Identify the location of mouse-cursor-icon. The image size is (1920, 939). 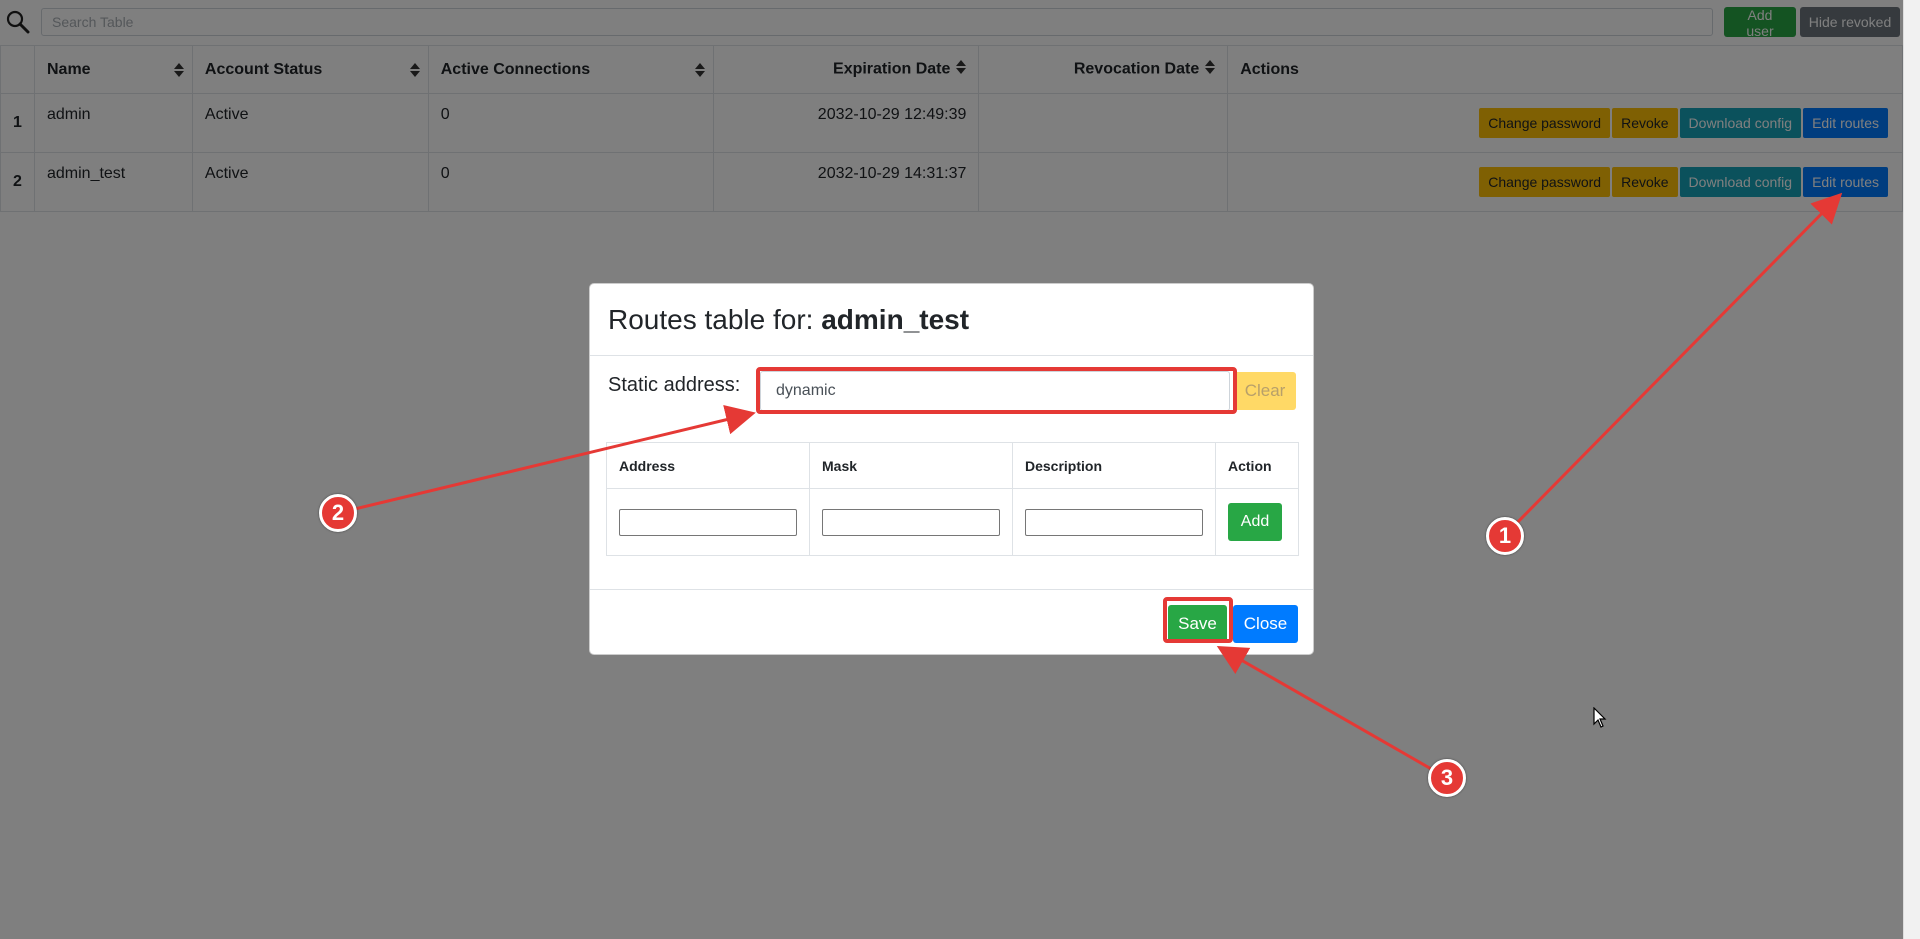
(1600, 720).